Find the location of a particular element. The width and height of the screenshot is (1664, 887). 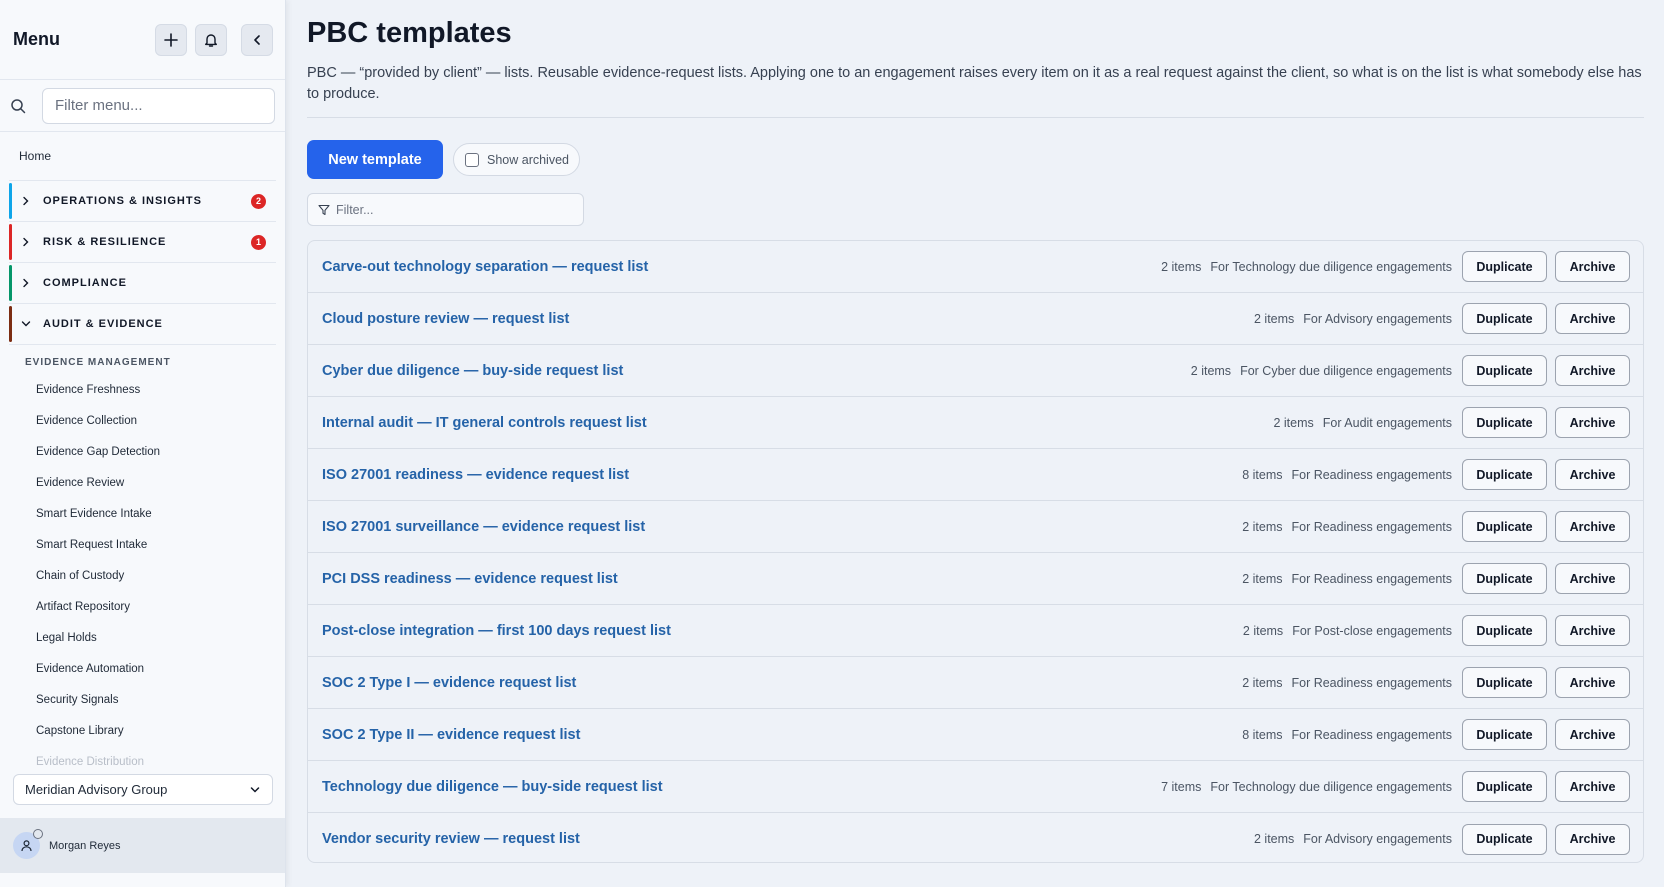

sidebar-item-evidence-automation: Evidence Automation is located at coordinates (142, 668).